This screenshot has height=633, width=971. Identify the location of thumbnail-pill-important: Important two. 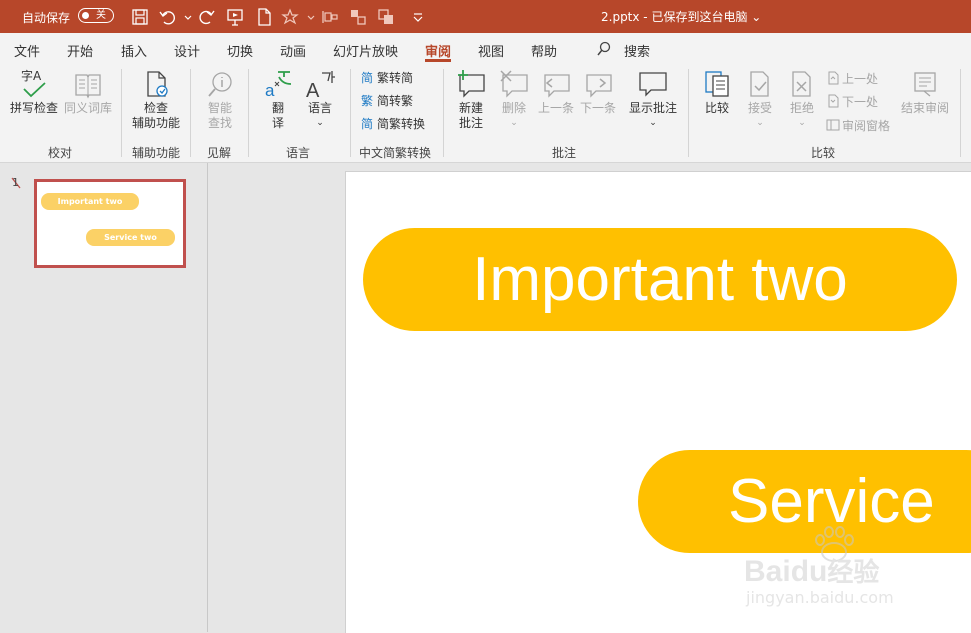
(90, 201).